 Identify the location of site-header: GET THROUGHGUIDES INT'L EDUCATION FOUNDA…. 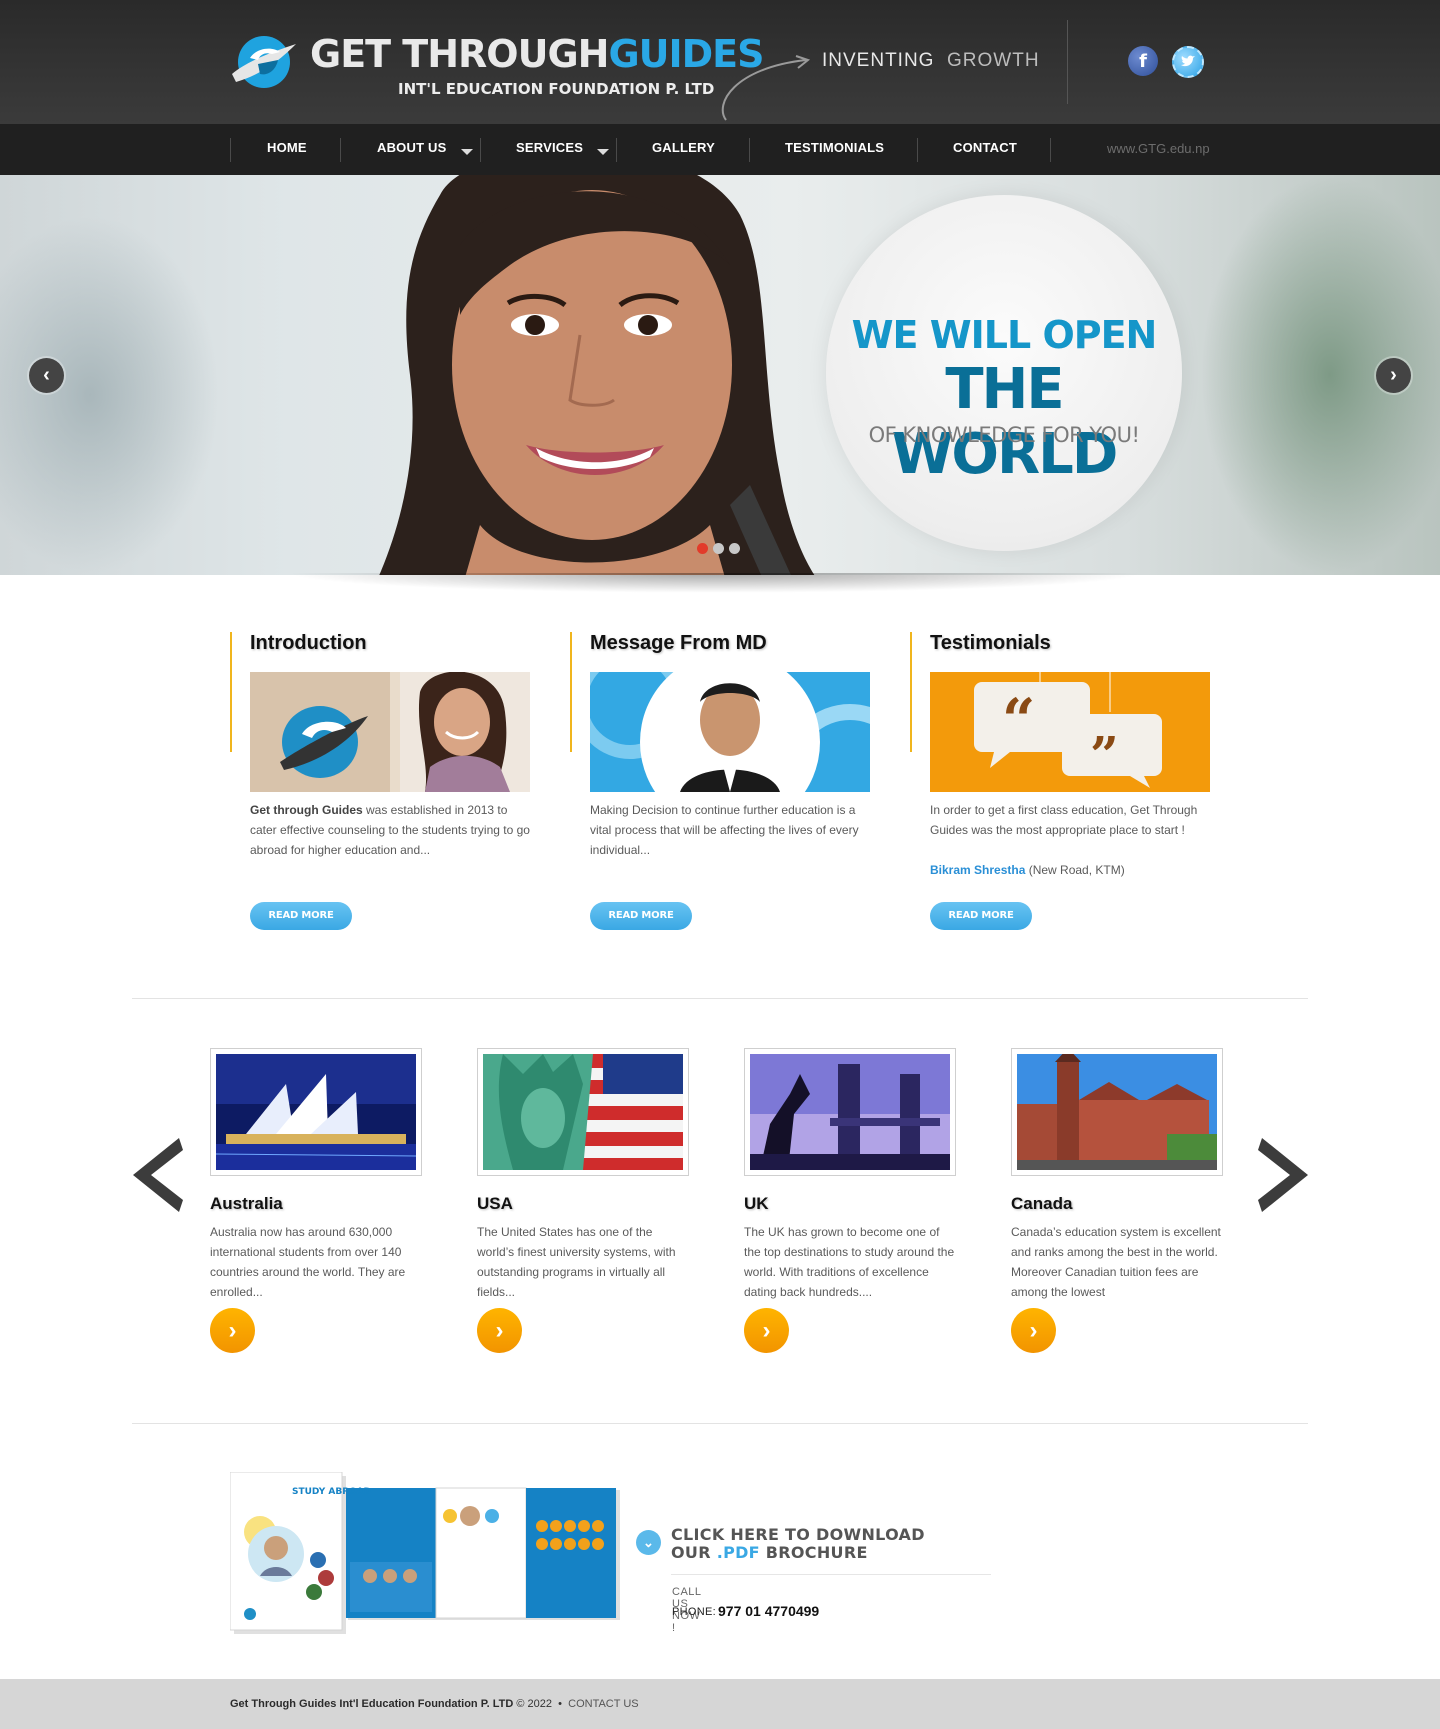
(720, 62).